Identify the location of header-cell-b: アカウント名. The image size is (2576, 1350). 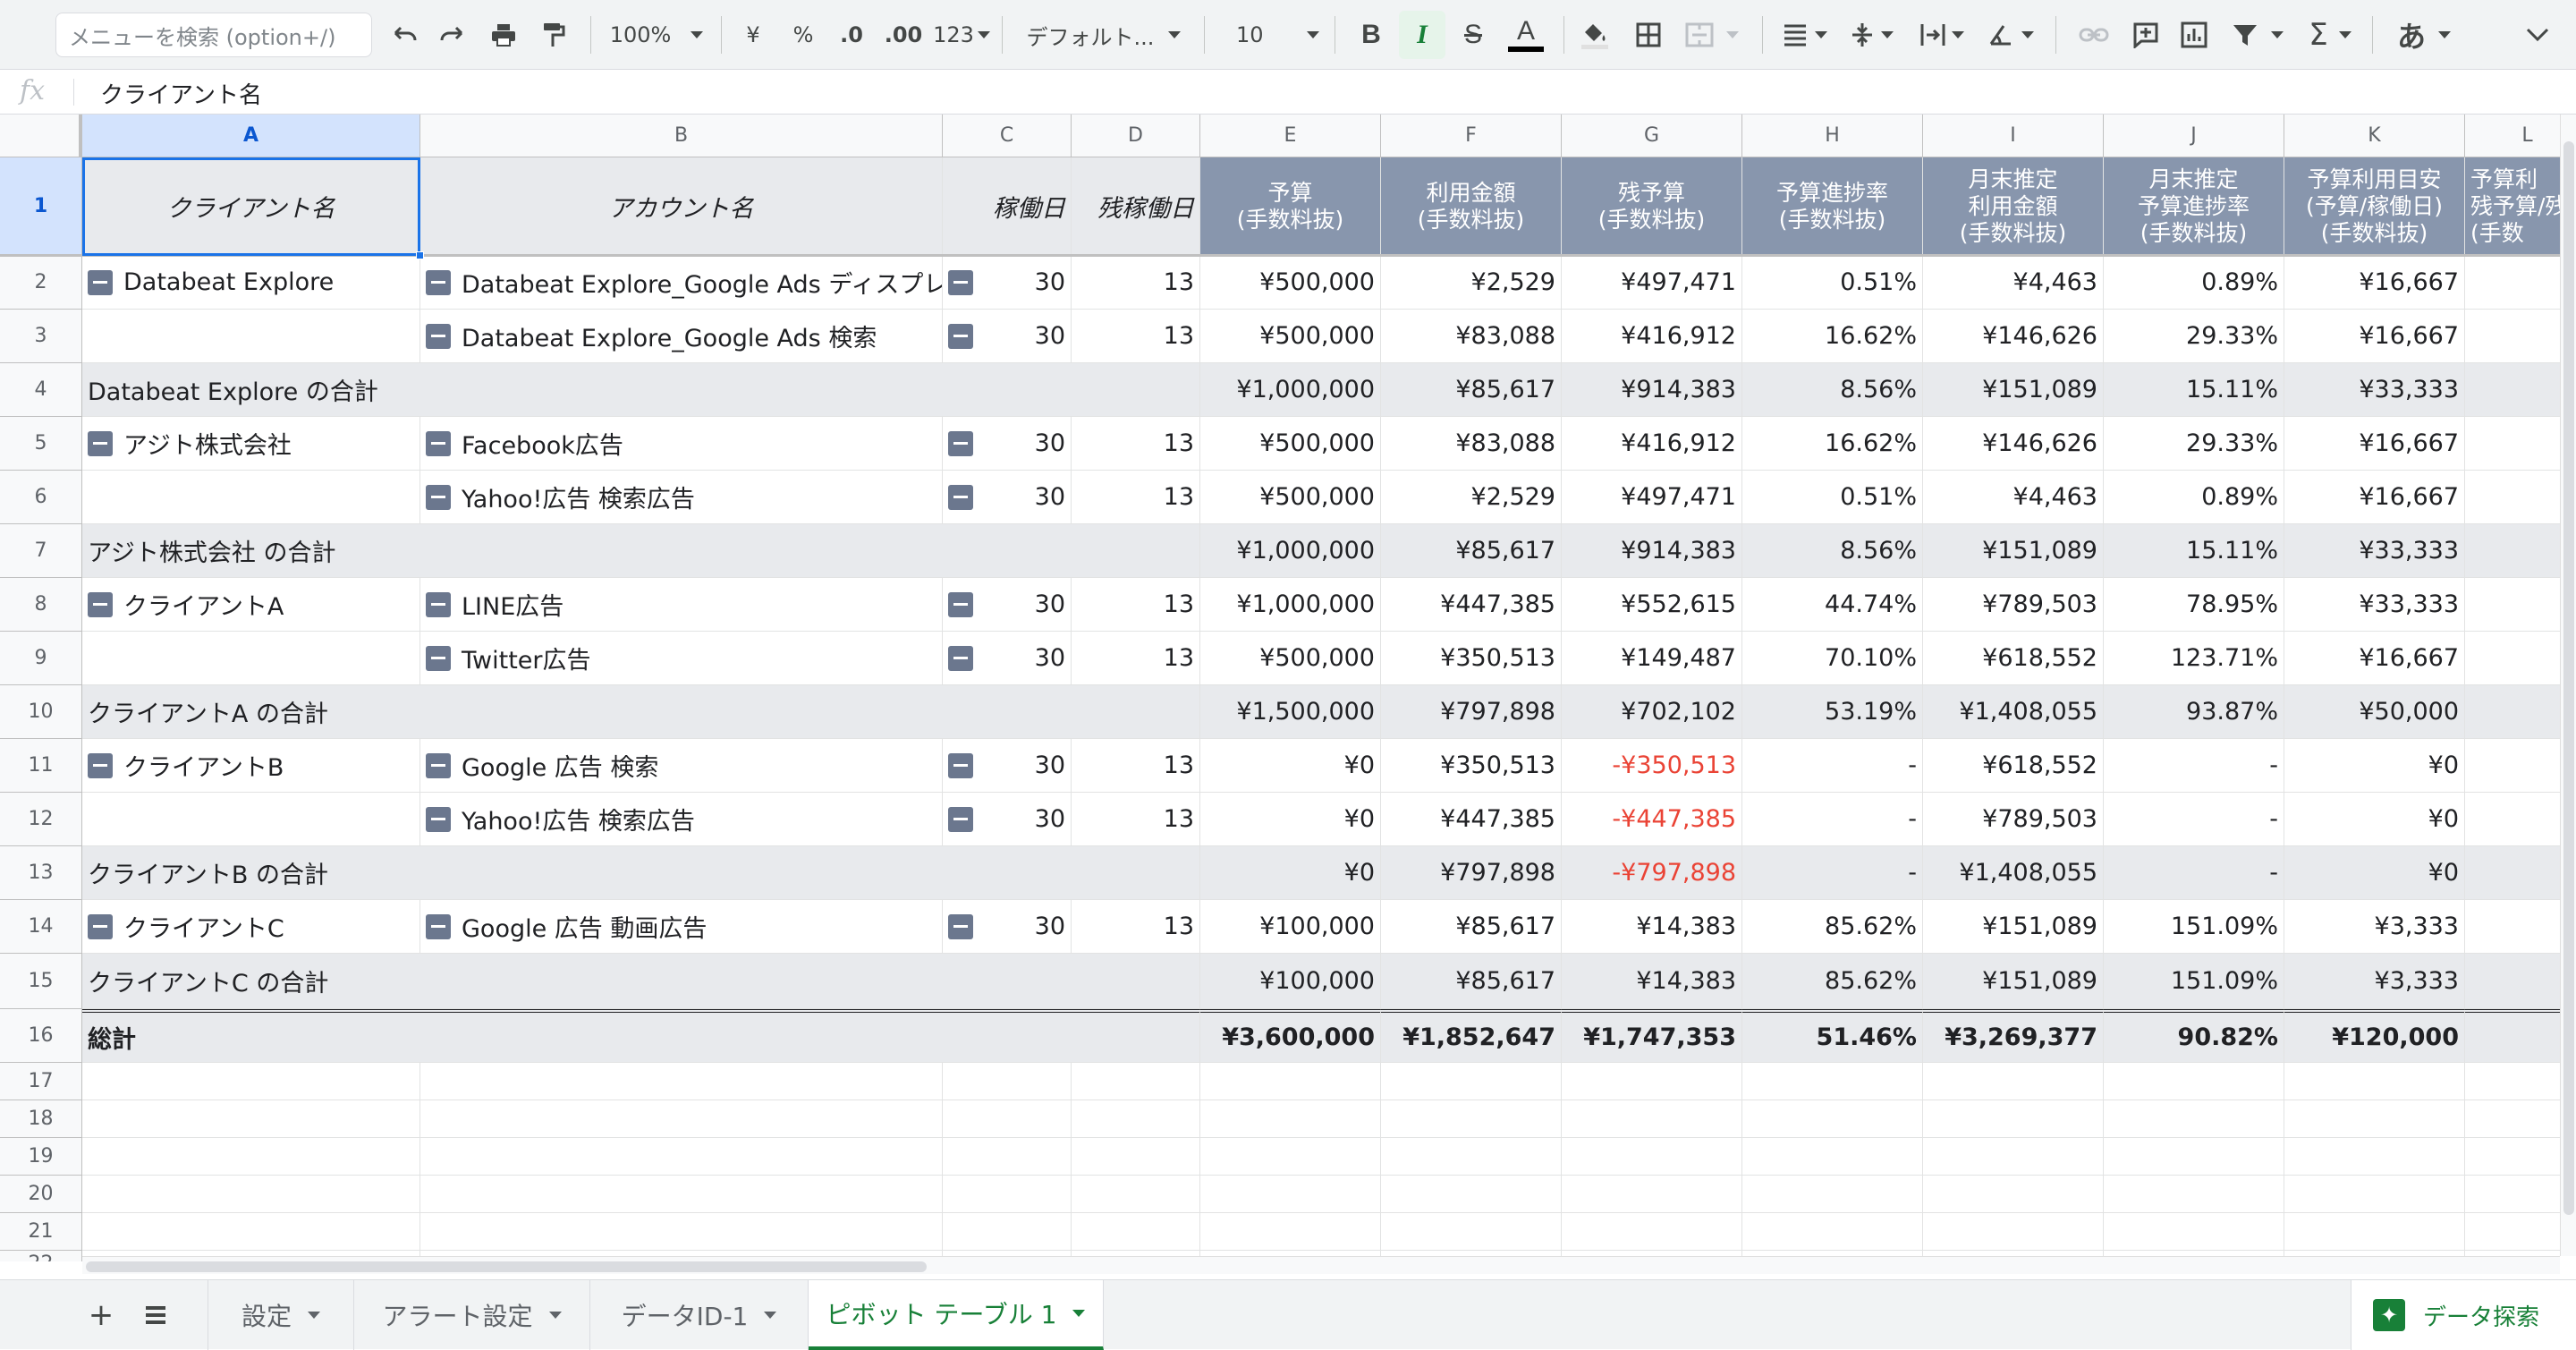
(681, 206).